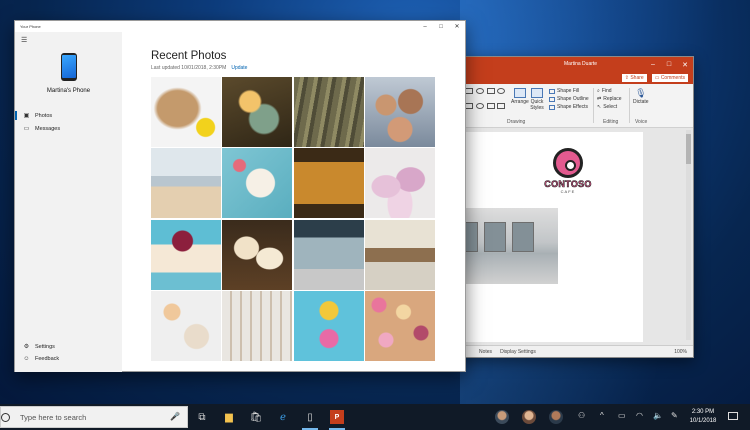 This screenshot has width=750, height=430. What do you see at coordinates (501, 105) in the screenshot?
I see `shape-callout-icon` at bounding box center [501, 105].